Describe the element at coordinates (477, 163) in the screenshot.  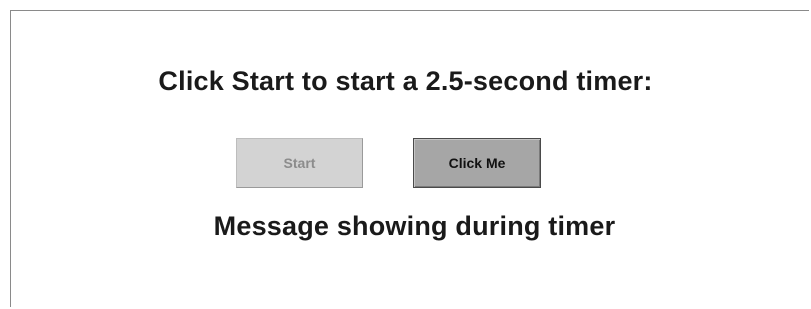
I see `click-me-button: Click Me` at that location.